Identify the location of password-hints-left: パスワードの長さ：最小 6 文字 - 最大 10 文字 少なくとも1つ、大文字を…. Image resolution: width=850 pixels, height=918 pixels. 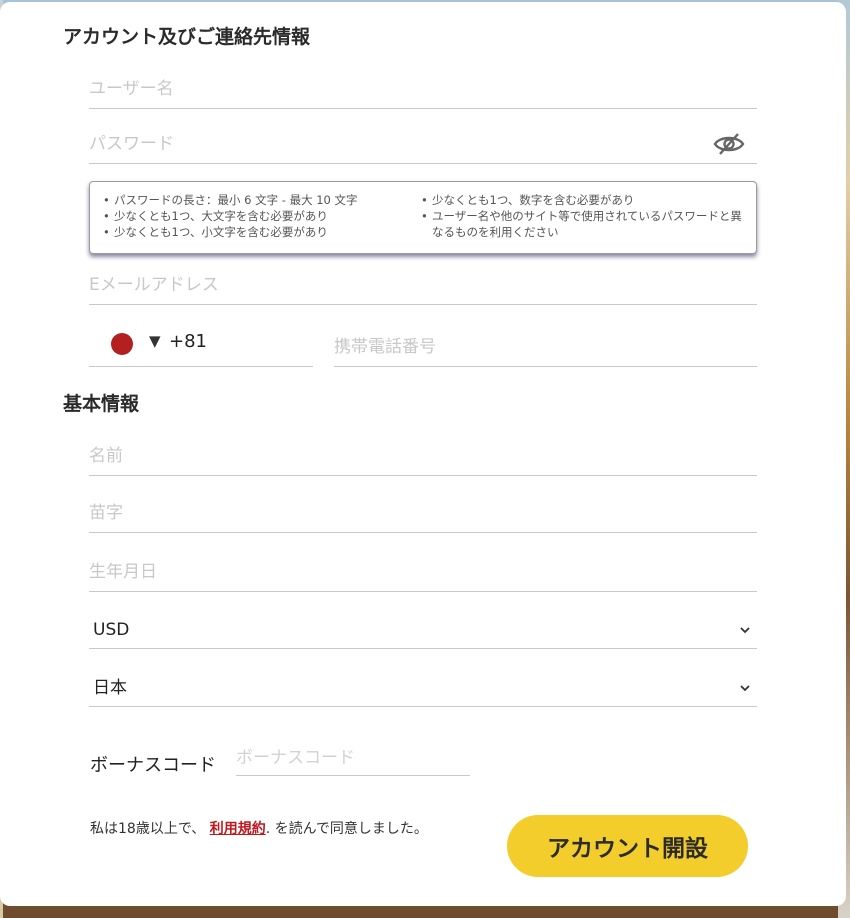
(259, 222).